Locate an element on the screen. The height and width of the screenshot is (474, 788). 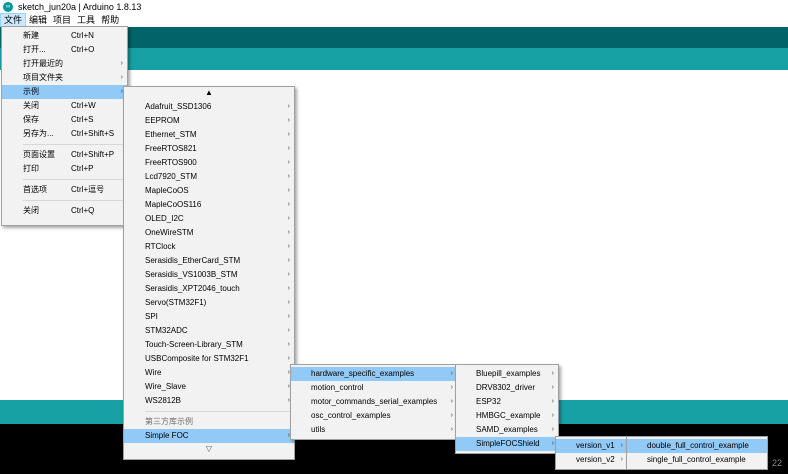
menu-item-page-setup: 页面设置 Ctrl+Shift+P is located at coordinates (64, 155).